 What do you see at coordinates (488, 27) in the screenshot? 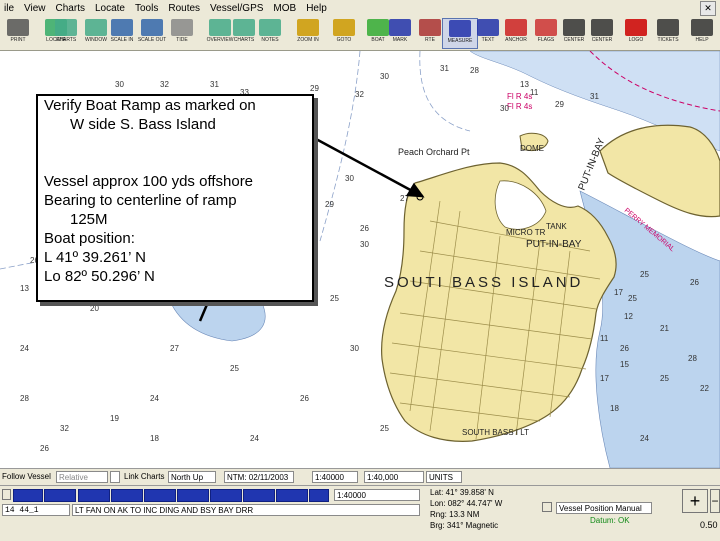
I see `text-icon` at bounding box center [488, 27].